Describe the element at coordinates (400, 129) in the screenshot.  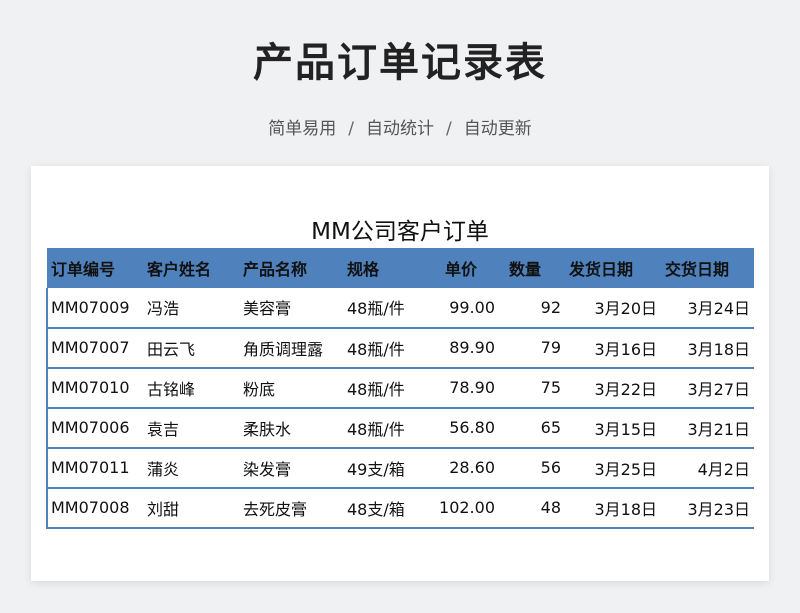
I see `tagline-item: 自动统计` at that location.